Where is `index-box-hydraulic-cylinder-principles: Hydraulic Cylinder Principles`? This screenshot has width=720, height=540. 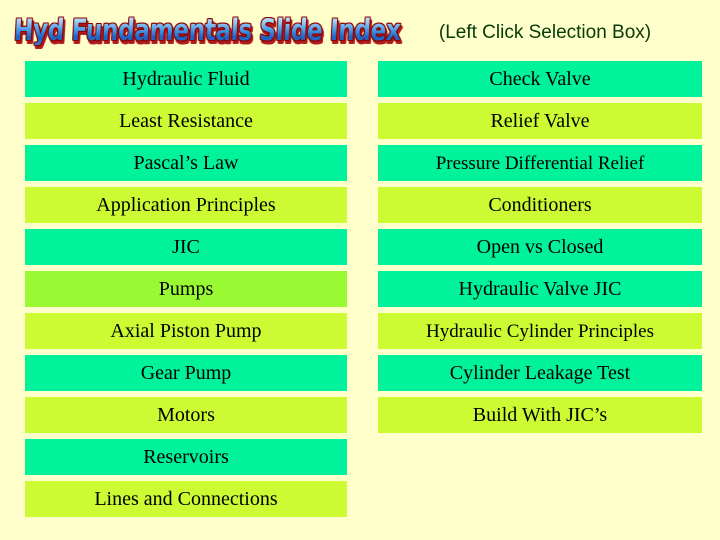
index-box-hydraulic-cylinder-principles: Hydraulic Cylinder Principles is located at coordinates (540, 331).